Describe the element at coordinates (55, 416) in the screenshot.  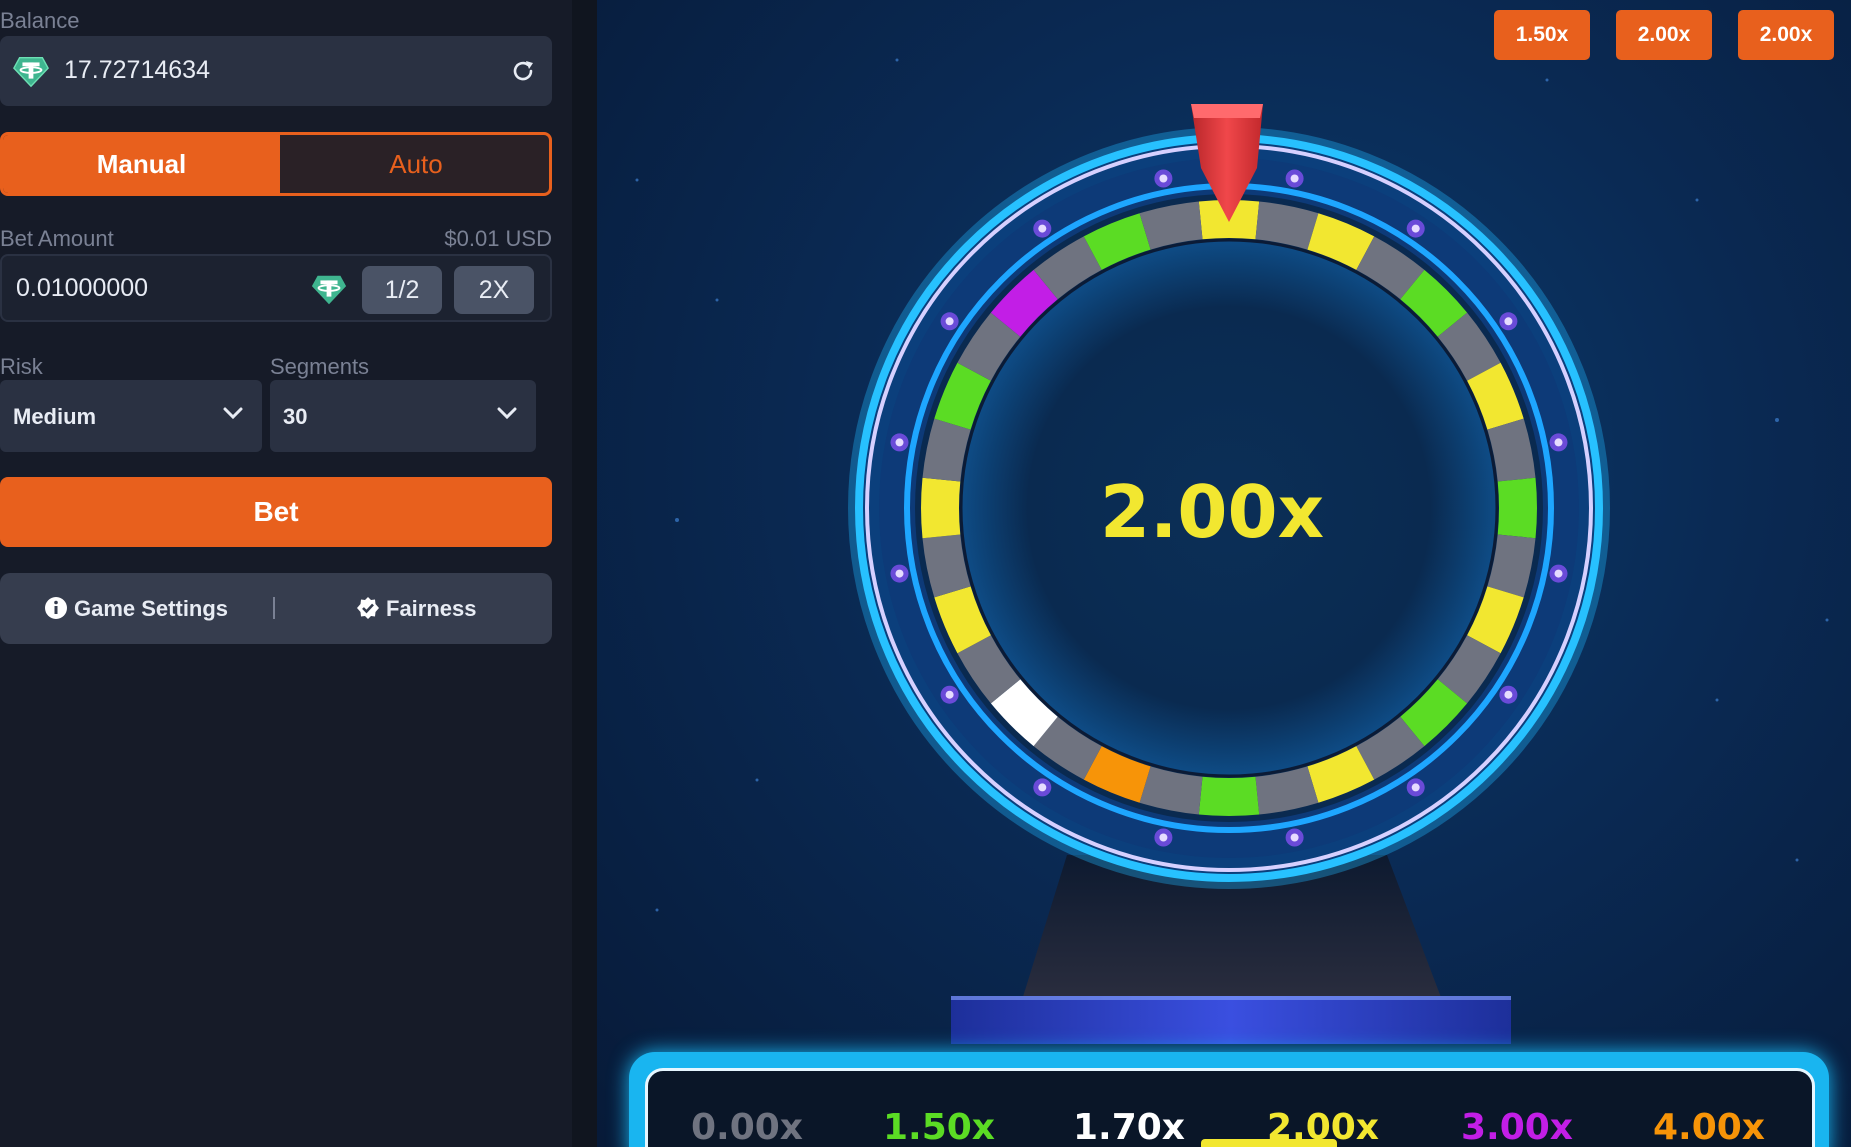
I see `risk-value: Medium` at that location.